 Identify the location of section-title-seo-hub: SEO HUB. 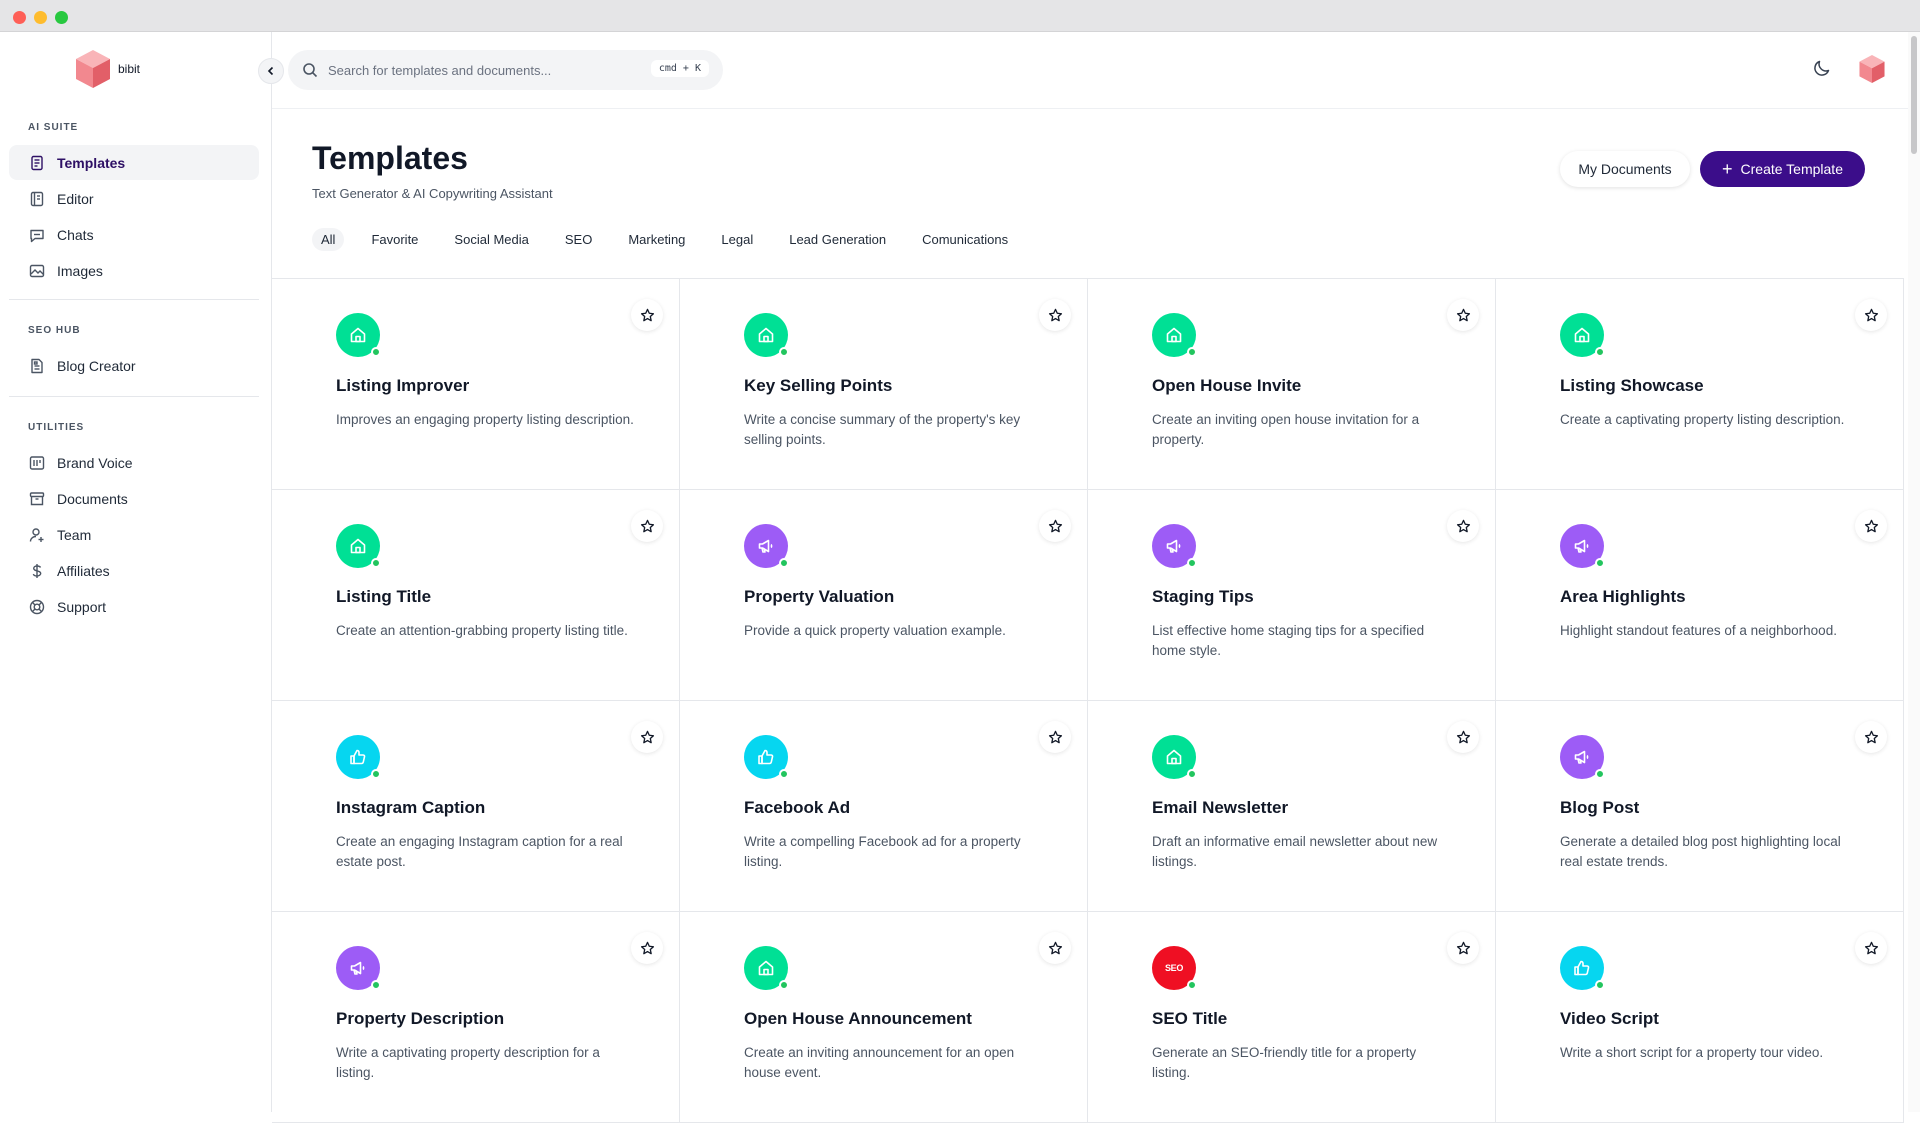
(54, 330).